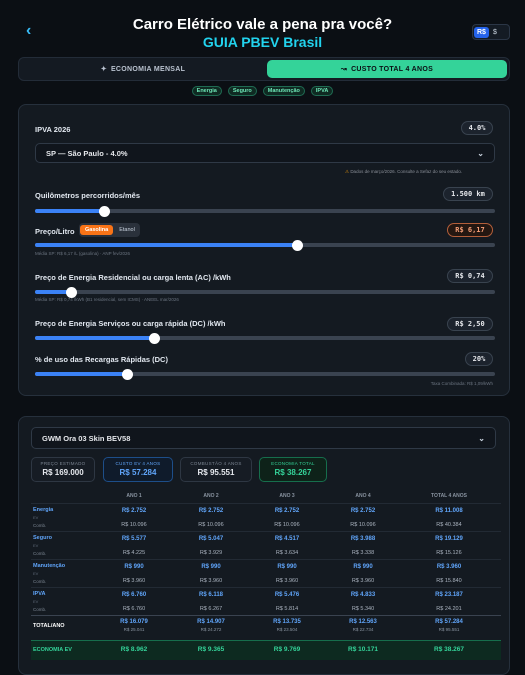  What do you see at coordinates (134, 609) in the screenshot?
I see `comb-cell: R$ 6.760` at bounding box center [134, 609].